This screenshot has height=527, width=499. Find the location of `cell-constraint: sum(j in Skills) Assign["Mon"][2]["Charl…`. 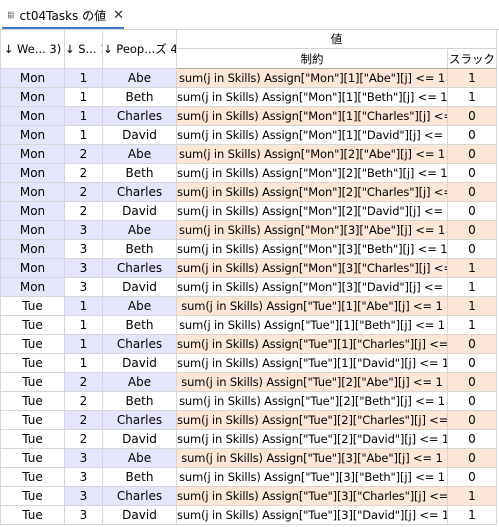

cell-constraint: sum(j in Skills) Assign["Mon"][2]["Charl… is located at coordinates (312, 192).